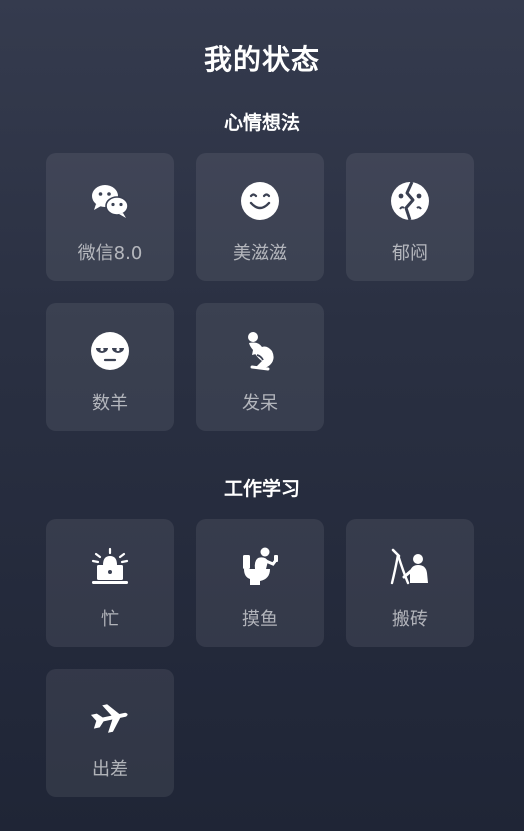  I want to click on status-label: 微信8.0, so click(110, 253).